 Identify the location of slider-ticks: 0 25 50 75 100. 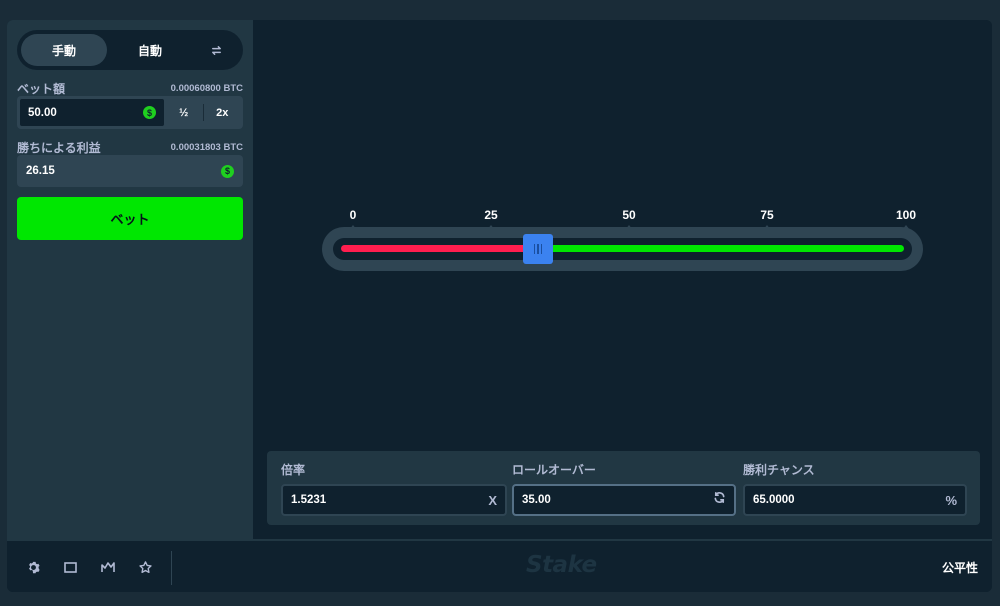
(622, 219).